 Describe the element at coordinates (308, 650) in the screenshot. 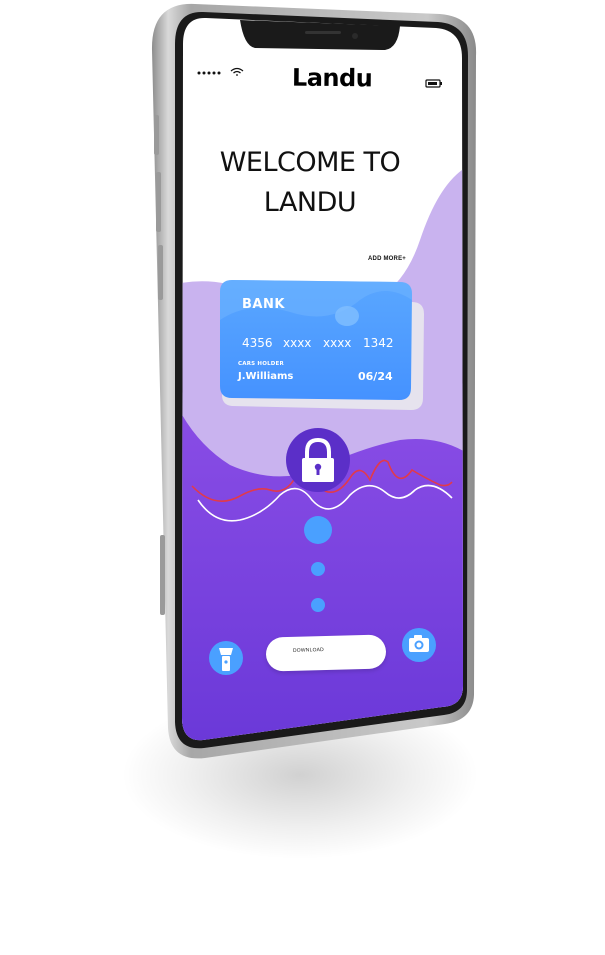

I see `download-button-label: DOWNLOAD` at that location.